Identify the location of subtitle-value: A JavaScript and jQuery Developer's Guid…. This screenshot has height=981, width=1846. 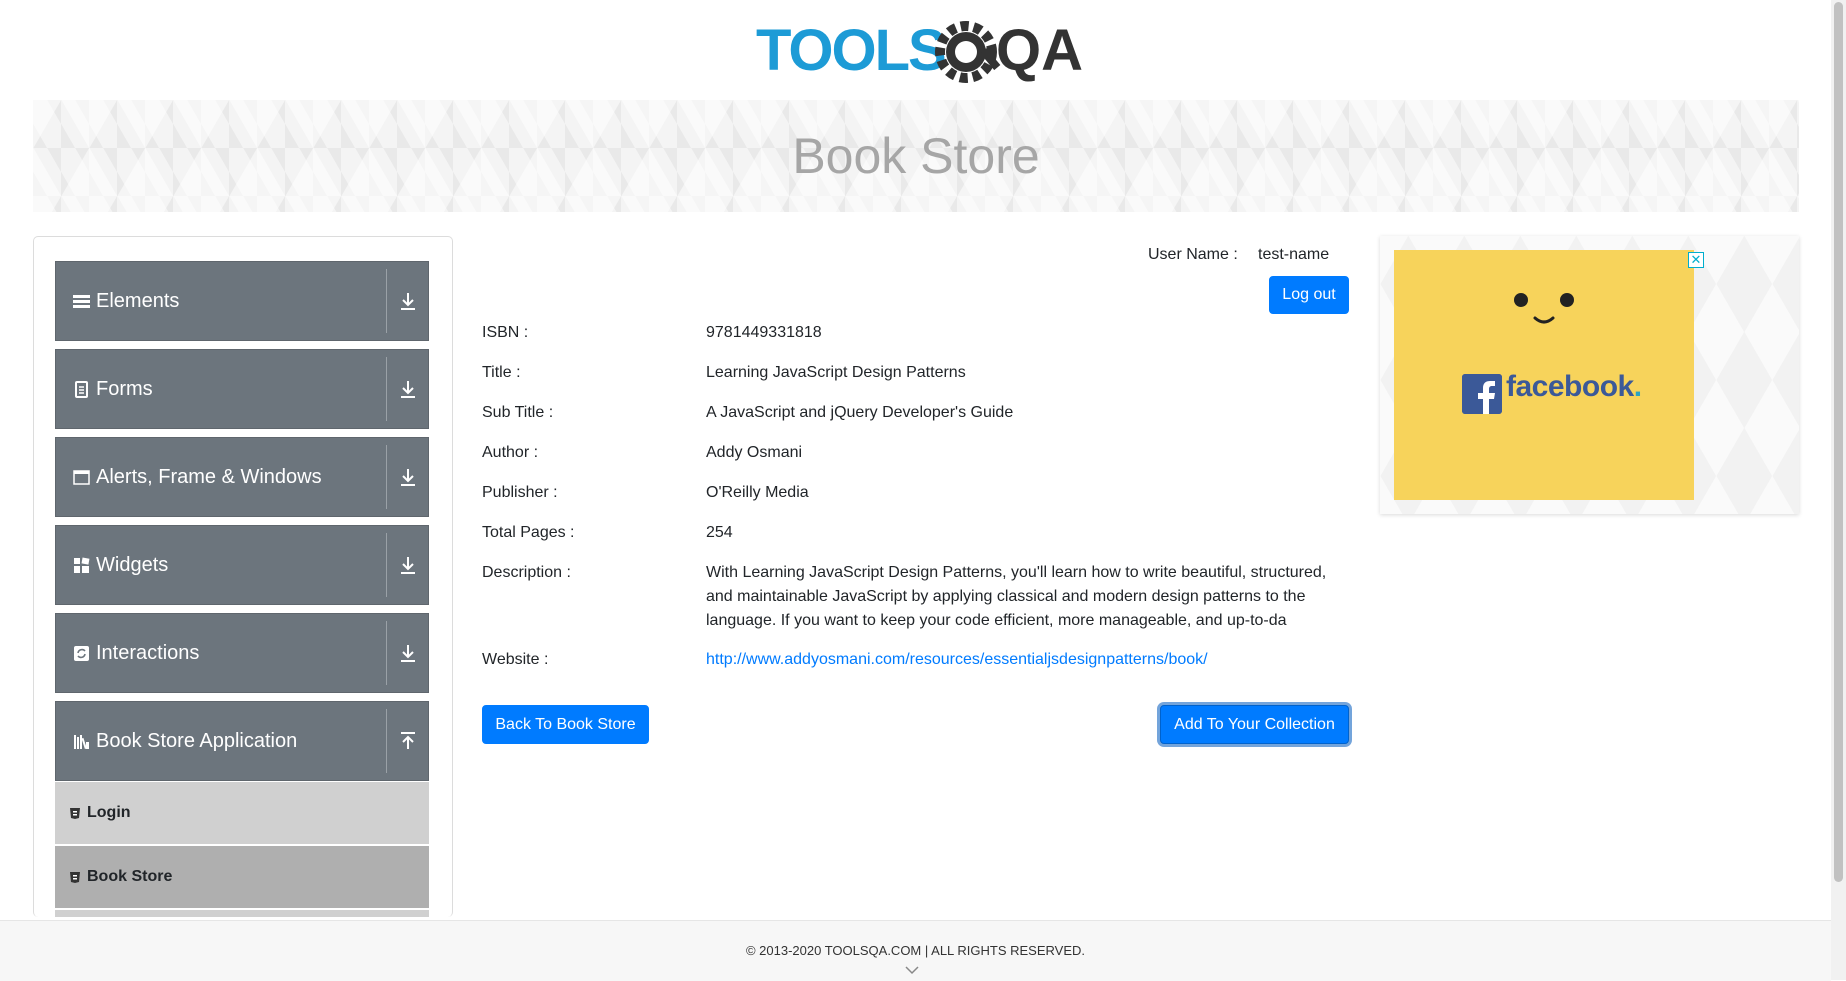
(860, 412).